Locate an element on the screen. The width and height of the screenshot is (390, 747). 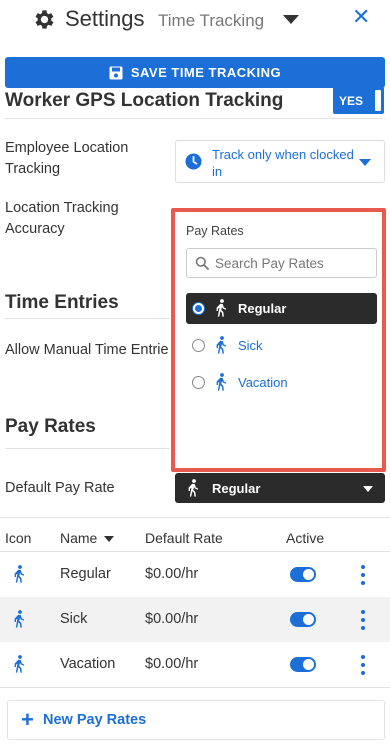
pay-rate-option-sick: Sick is located at coordinates (281, 345).